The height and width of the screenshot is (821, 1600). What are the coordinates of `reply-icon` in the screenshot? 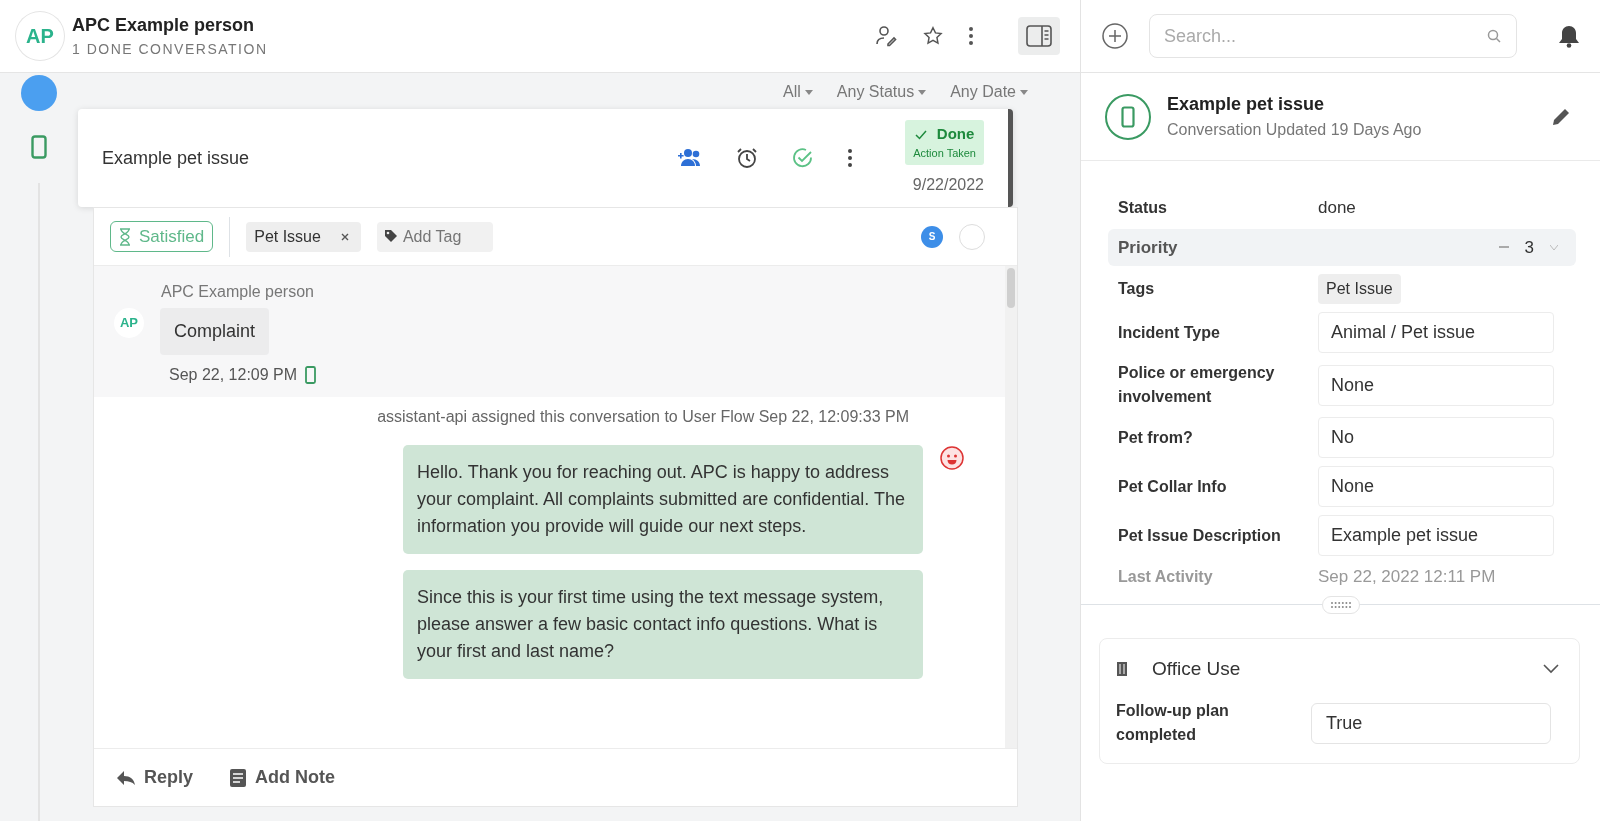 It's located at (126, 777).